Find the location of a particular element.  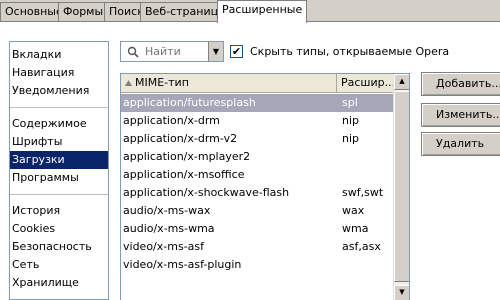

table-row: audio/x-ms-wma wma is located at coordinates (257, 229).